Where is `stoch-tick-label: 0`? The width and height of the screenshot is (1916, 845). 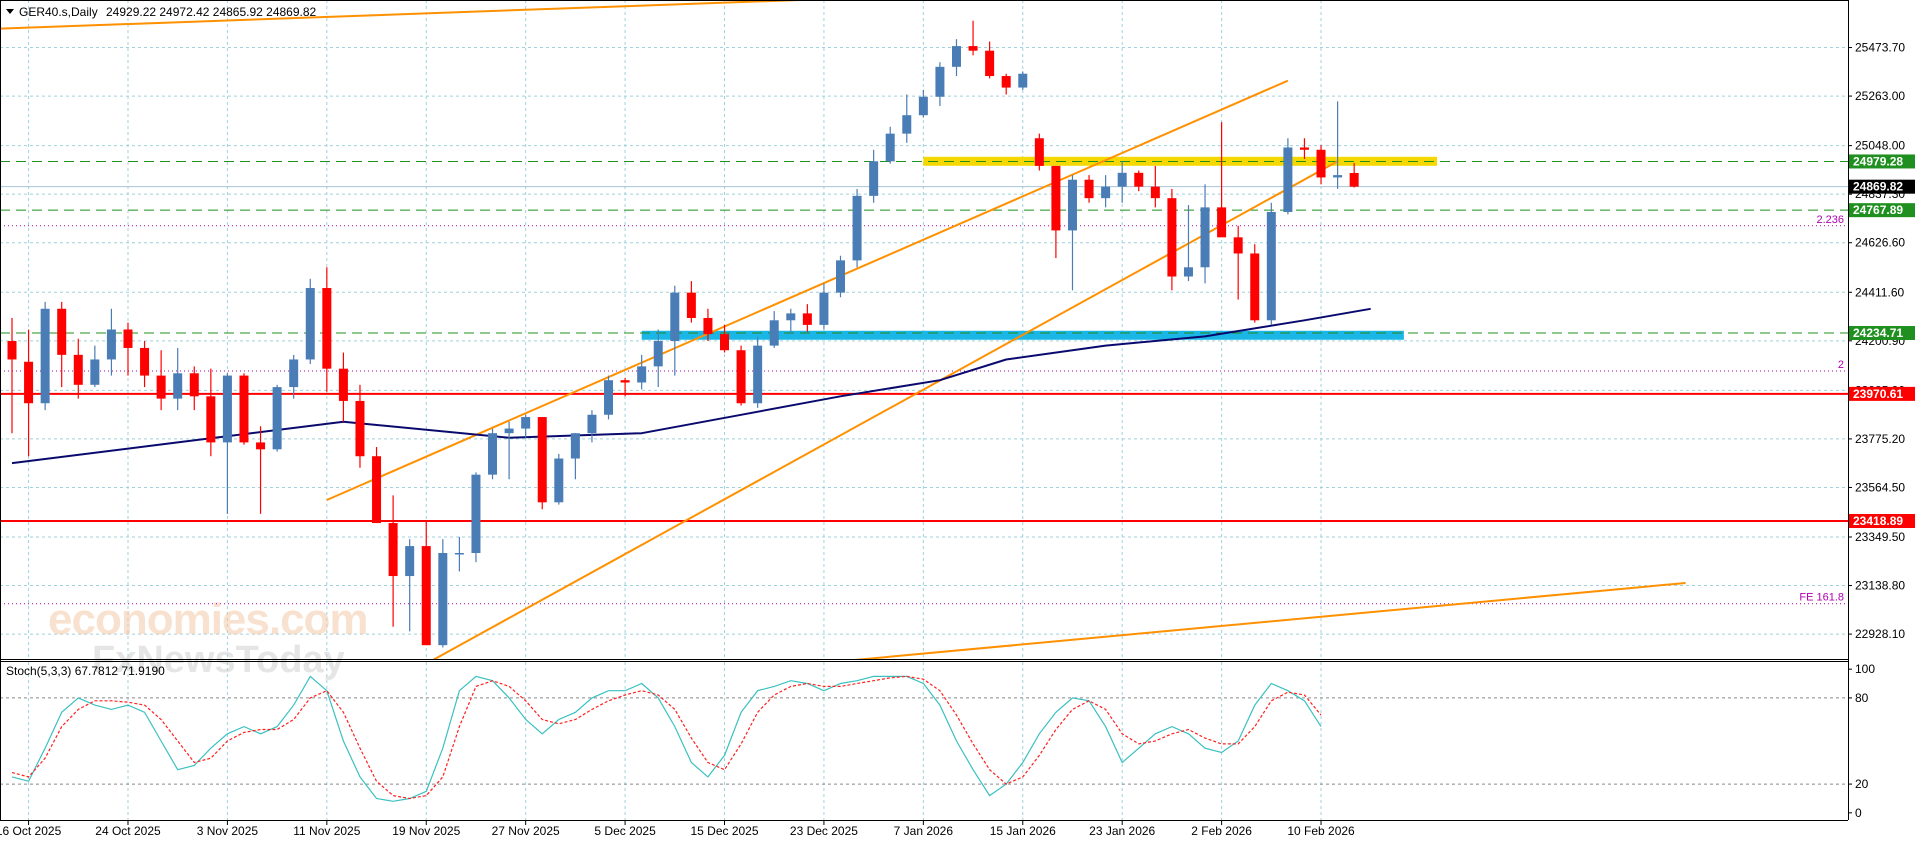
stoch-tick-label: 0 is located at coordinates (1858, 813).